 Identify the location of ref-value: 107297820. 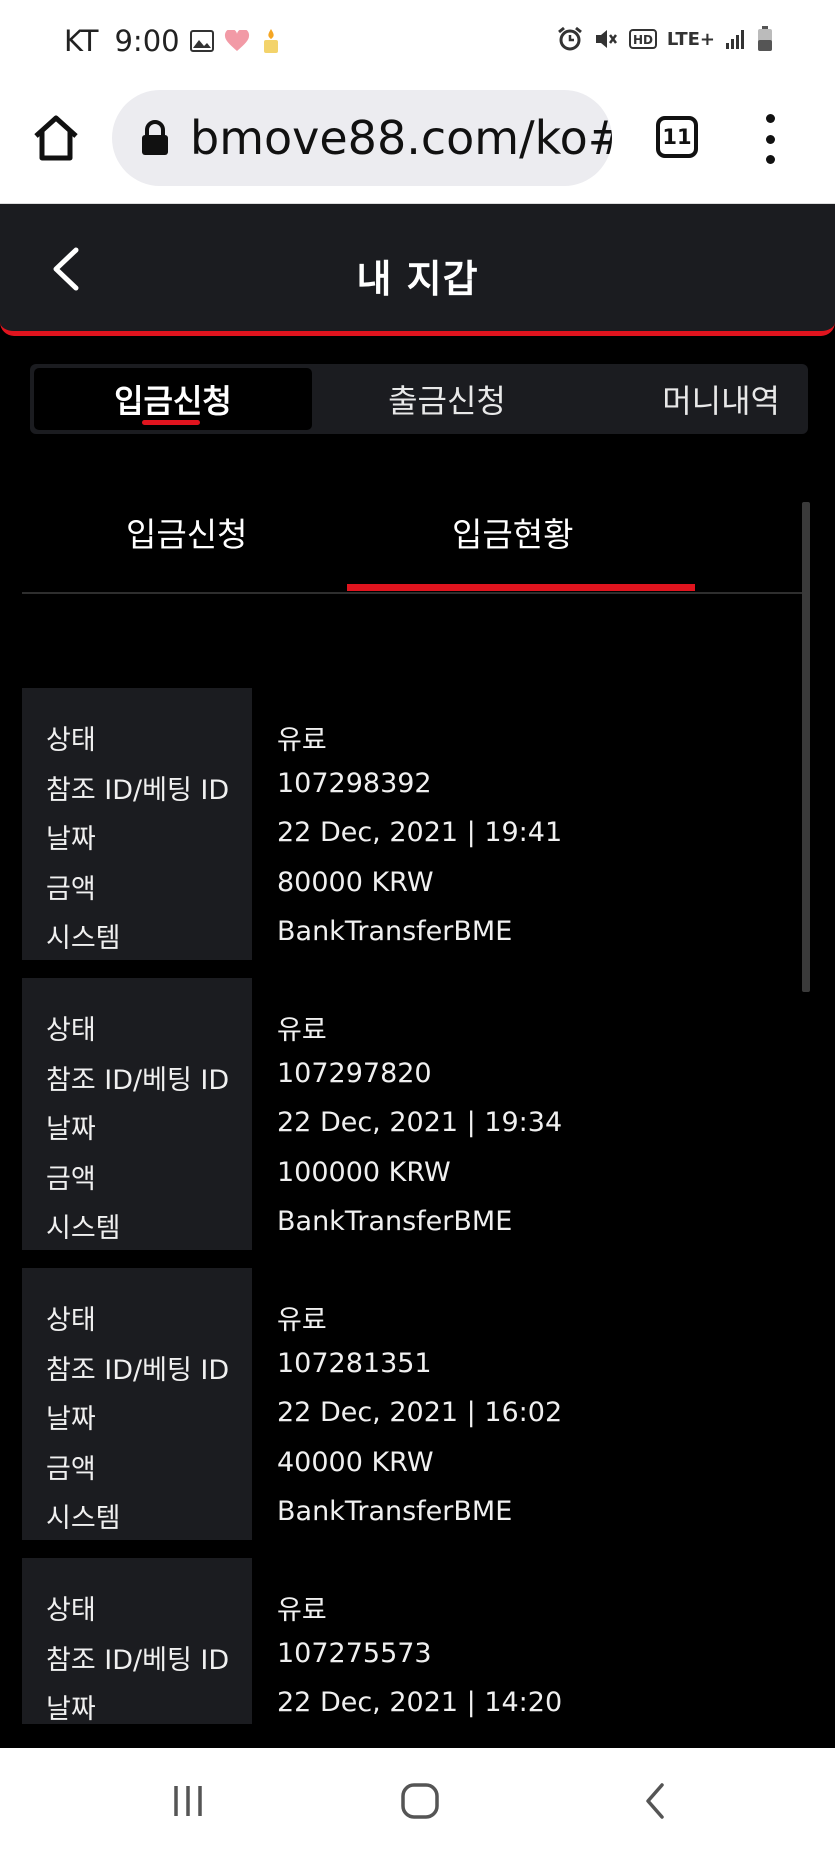
(354, 1073).